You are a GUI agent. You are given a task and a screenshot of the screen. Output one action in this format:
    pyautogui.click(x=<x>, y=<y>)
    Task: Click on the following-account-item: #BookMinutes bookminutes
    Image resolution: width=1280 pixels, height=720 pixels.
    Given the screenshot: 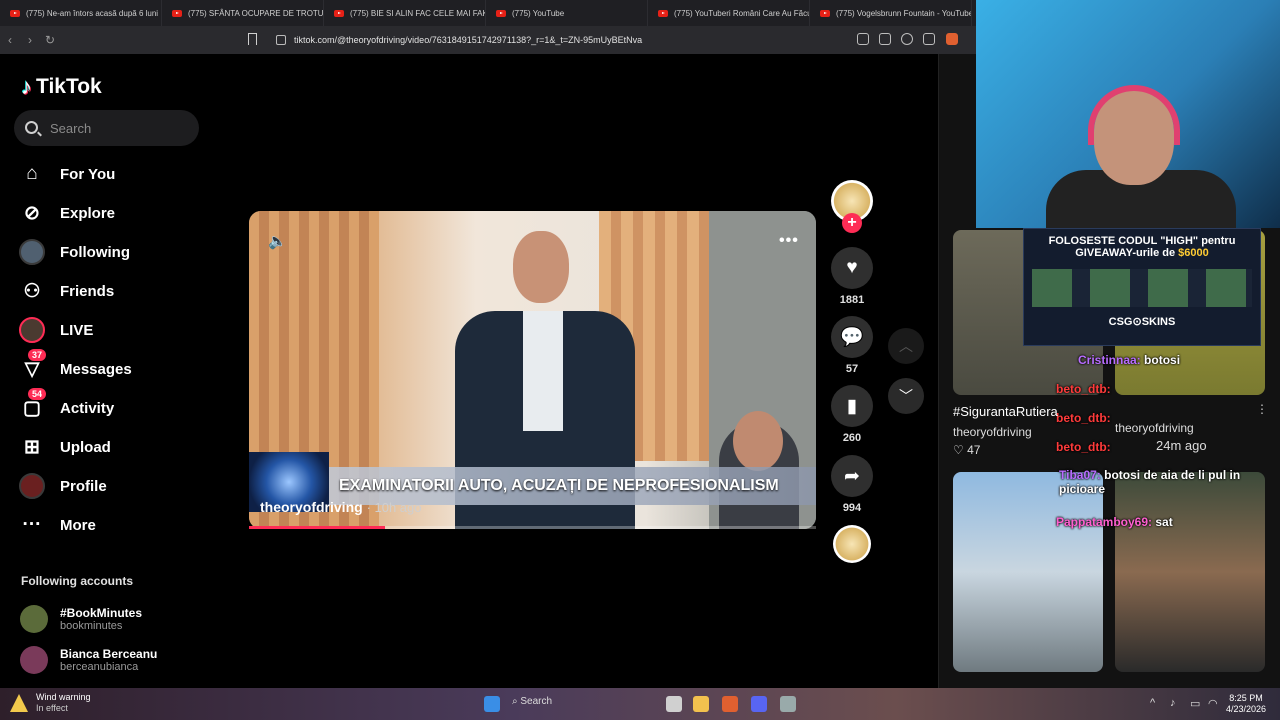 What is the action you would take?
    pyautogui.click(x=120, y=619)
    